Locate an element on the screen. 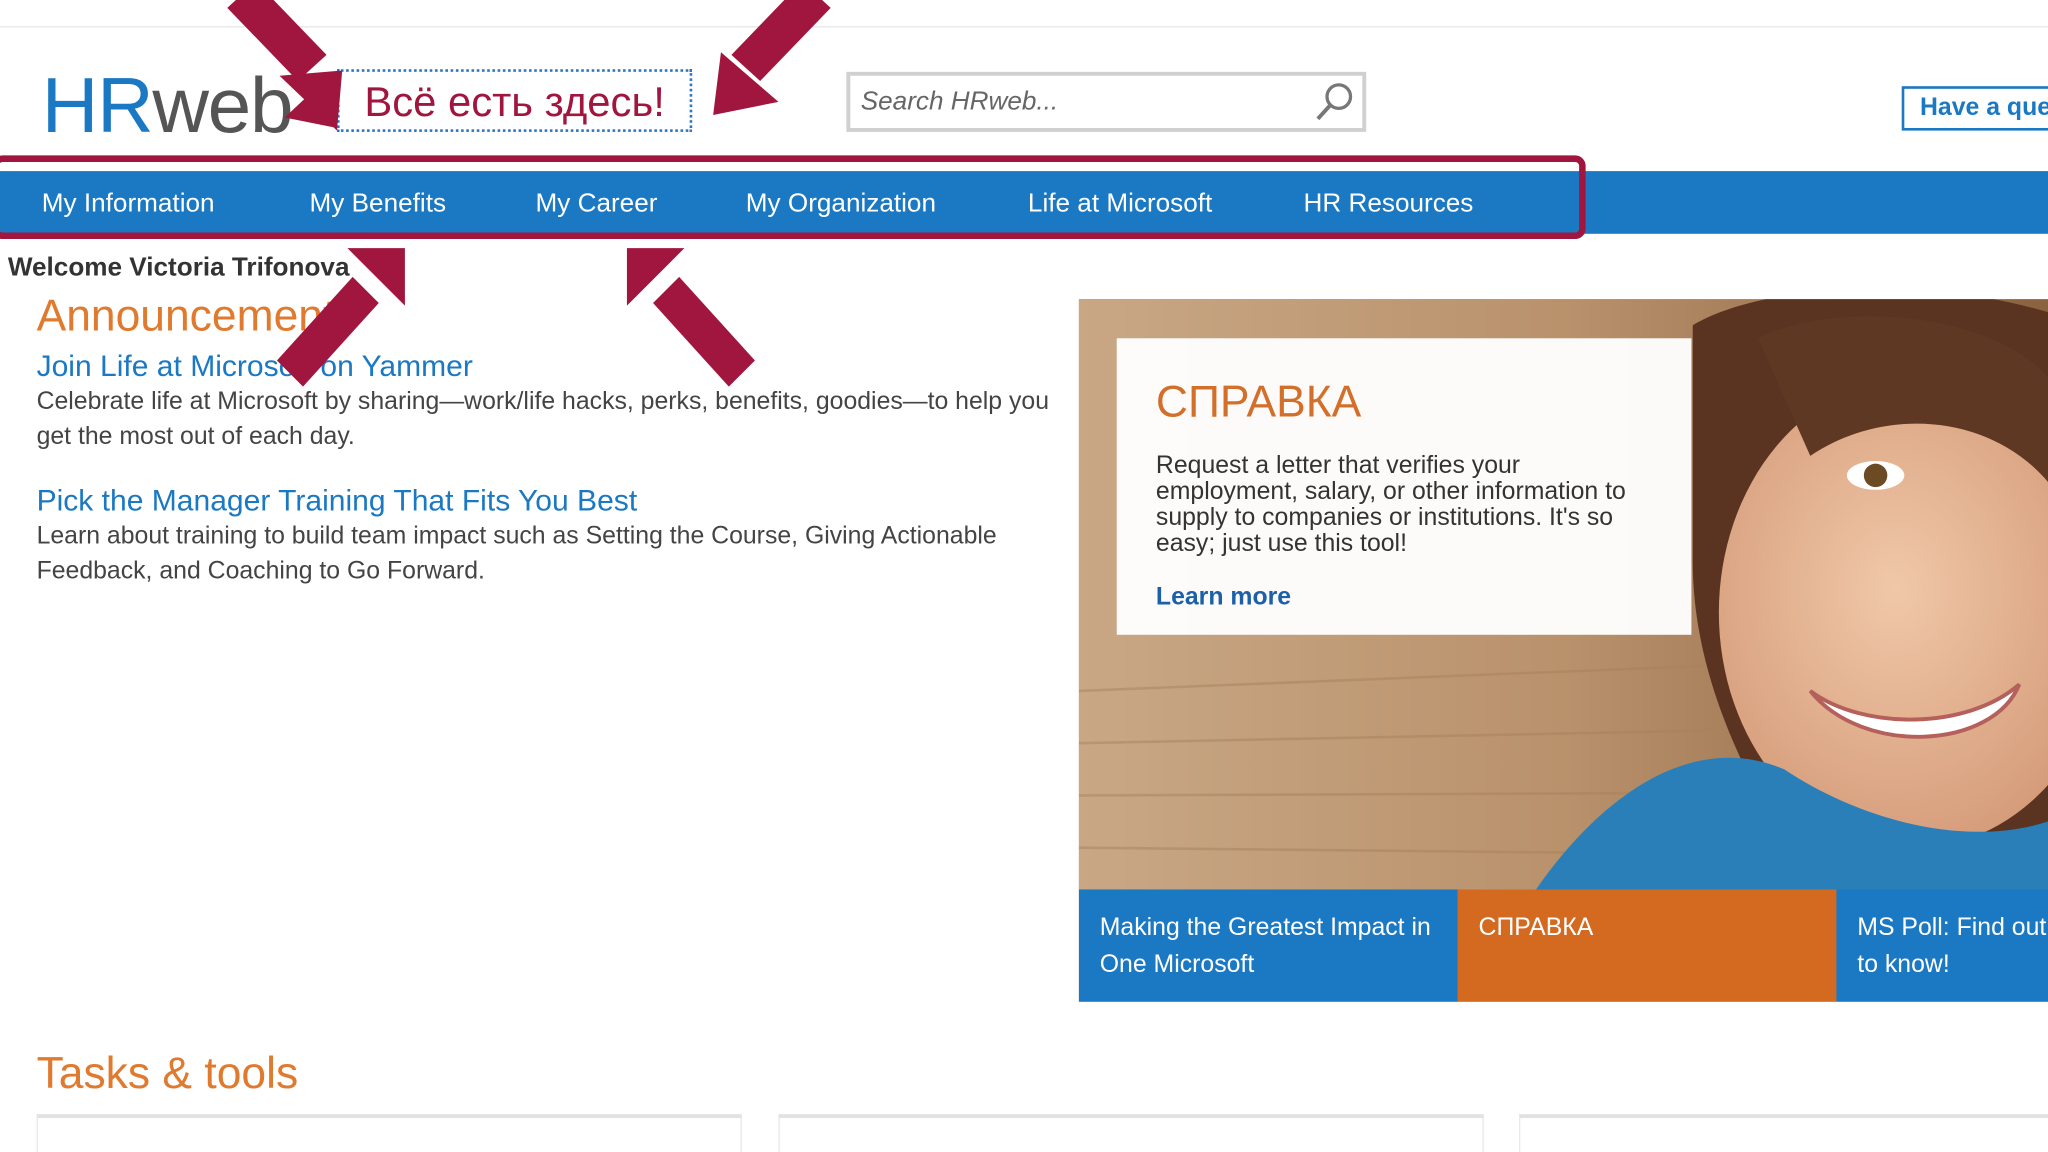 This screenshot has height=1152, width=2048. carousel-tile-ms-poll: MS Poll: Find out to know! is located at coordinates (1942, 945).